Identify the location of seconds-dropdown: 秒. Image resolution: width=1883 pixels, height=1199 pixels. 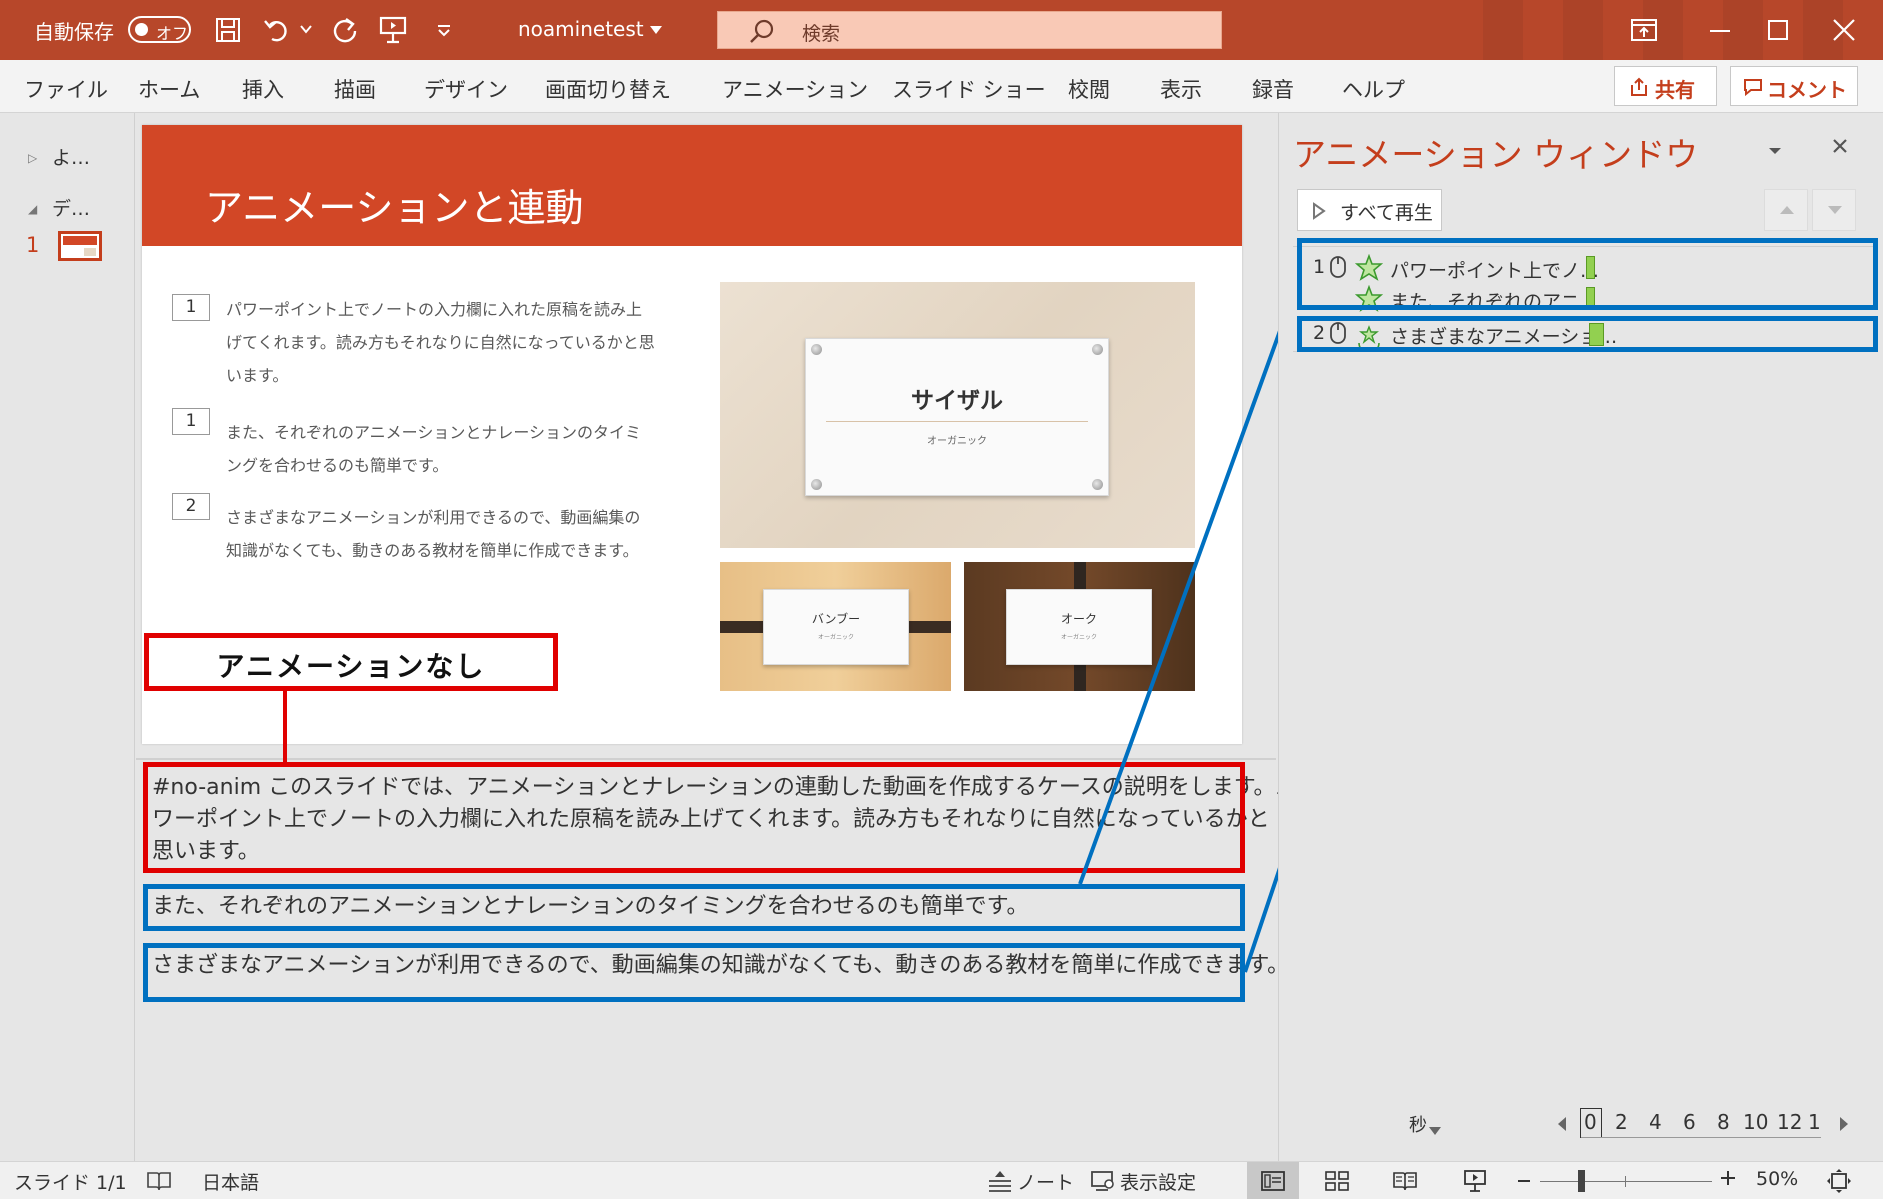
(1418, 1124).